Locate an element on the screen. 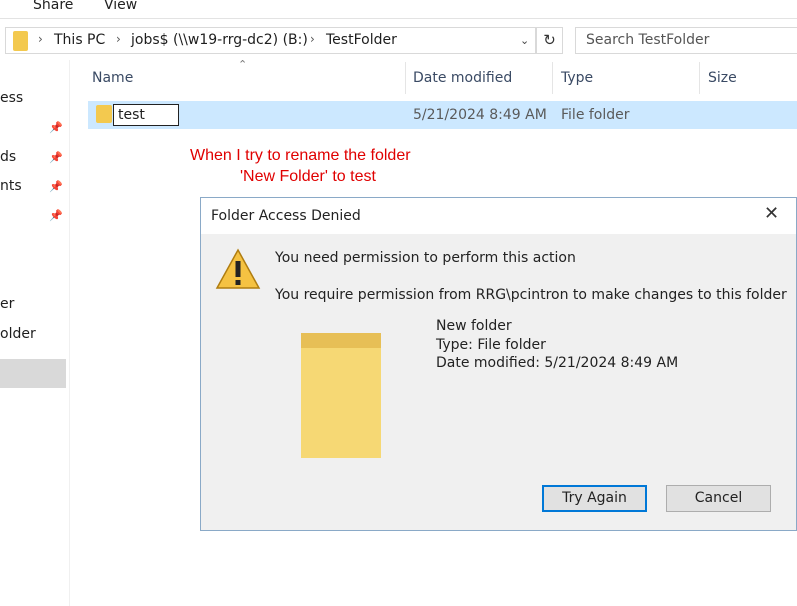 The height and width of the screenshot is (606, 797). cancel-button: Cancel is located at coordinates (718, 498).